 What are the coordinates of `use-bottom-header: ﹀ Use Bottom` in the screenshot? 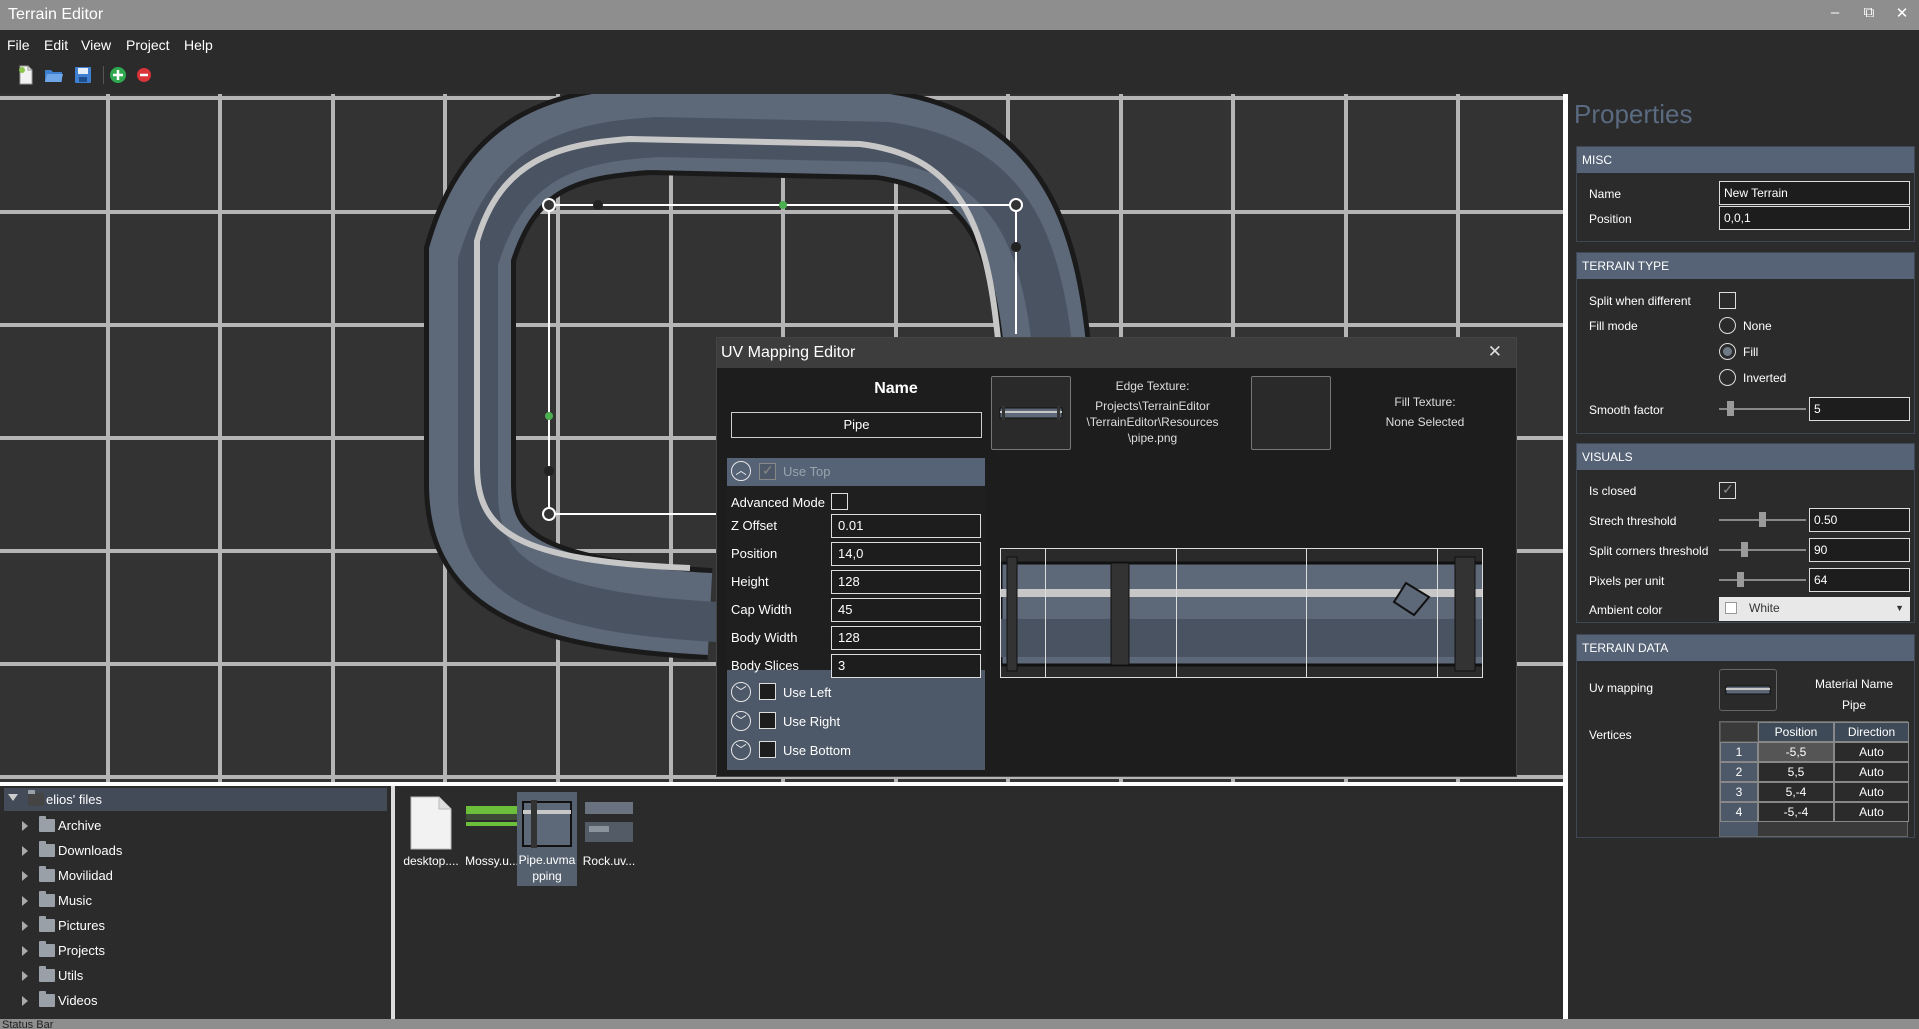 It's located at (856, 751).